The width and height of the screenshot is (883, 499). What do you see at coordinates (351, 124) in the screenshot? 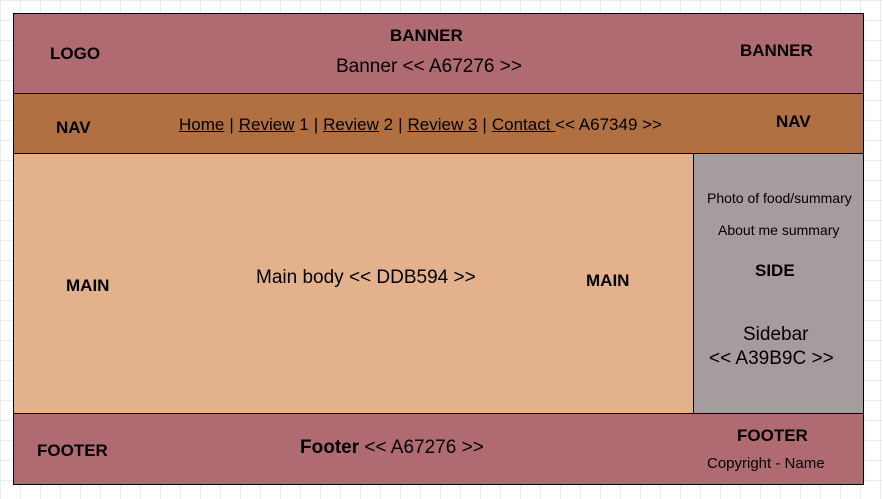
I see `nav-link-review-2: Review` at bounding box center [351, 124].